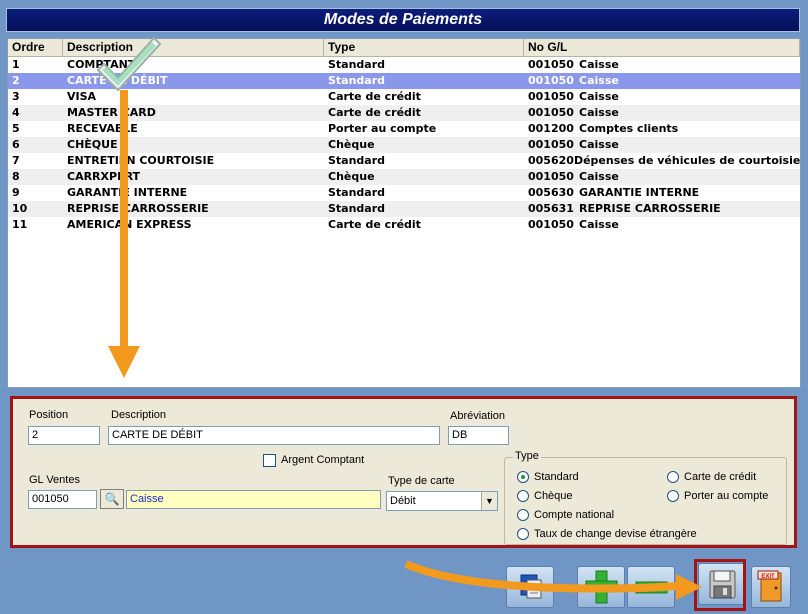  I want to click on gl-lookup-button: 🔍, so click(112, 499).